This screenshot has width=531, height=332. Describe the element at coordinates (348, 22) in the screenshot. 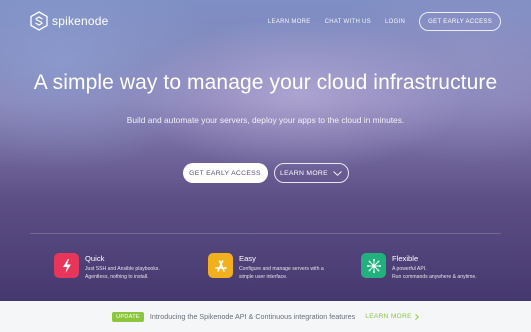

I see `nav-chat-with-us-link: CHAT WITH US` at that location.